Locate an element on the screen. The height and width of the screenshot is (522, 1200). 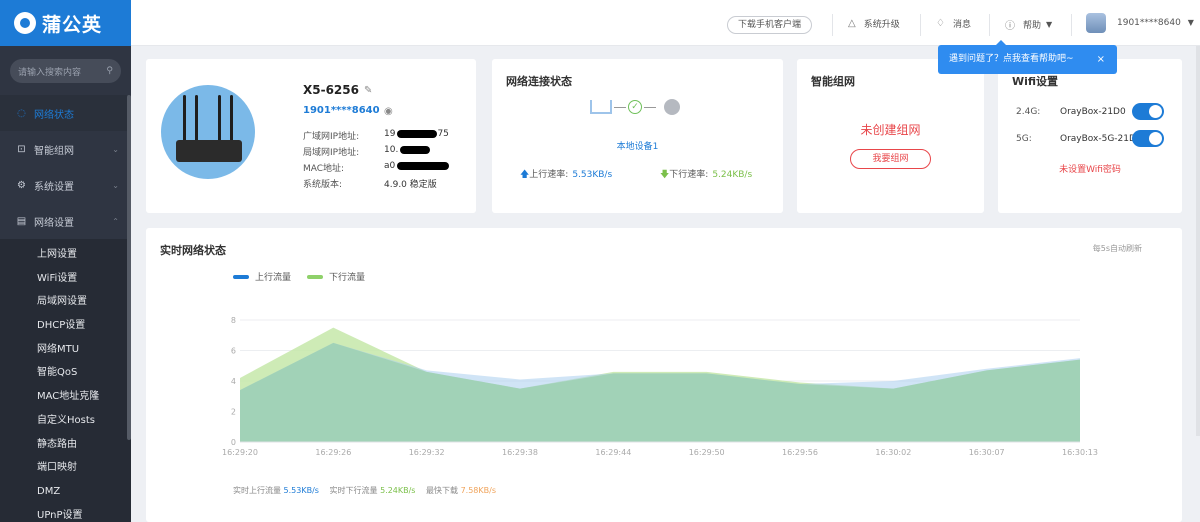
submenu-item-lan: 局域网设置 is located at coordinates (65, 302).